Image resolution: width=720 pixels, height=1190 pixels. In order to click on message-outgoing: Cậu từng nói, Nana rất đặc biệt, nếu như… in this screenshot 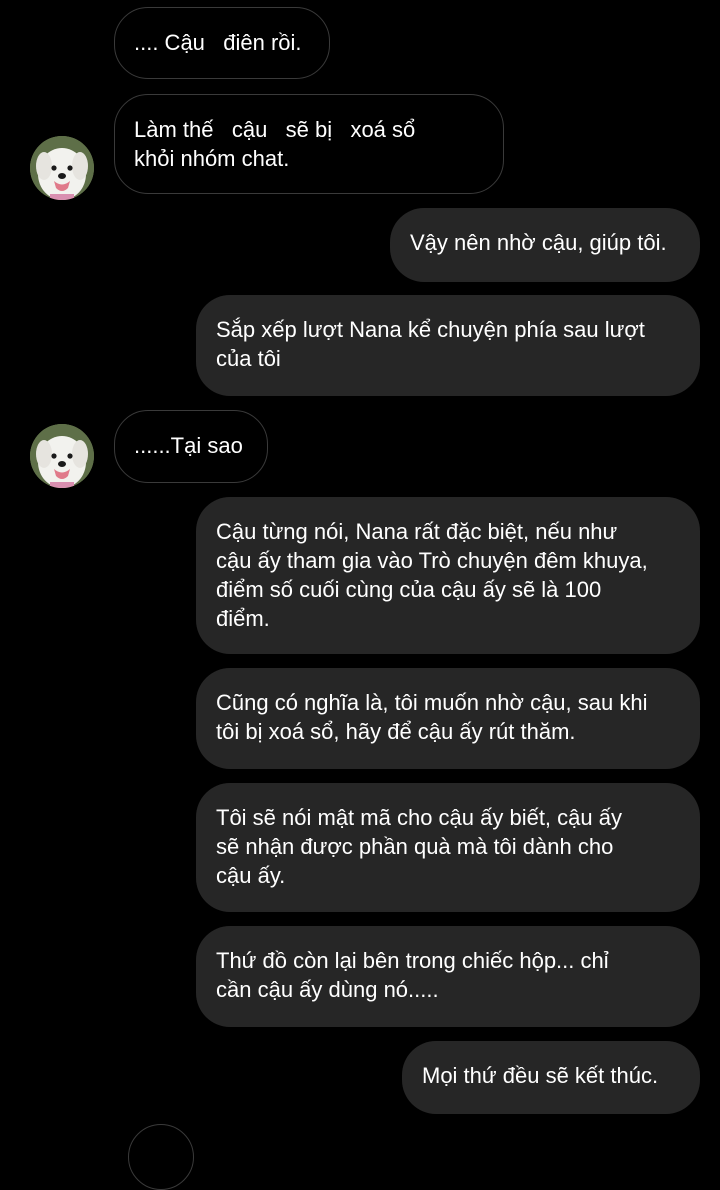, I will do `click(448, 575)`.